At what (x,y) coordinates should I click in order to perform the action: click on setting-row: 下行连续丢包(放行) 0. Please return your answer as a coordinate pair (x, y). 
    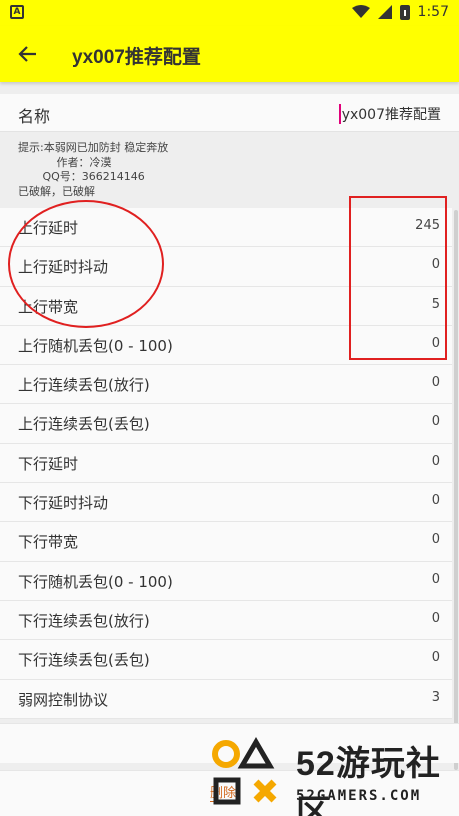
    Looking at the image, I should click on (226, 620).